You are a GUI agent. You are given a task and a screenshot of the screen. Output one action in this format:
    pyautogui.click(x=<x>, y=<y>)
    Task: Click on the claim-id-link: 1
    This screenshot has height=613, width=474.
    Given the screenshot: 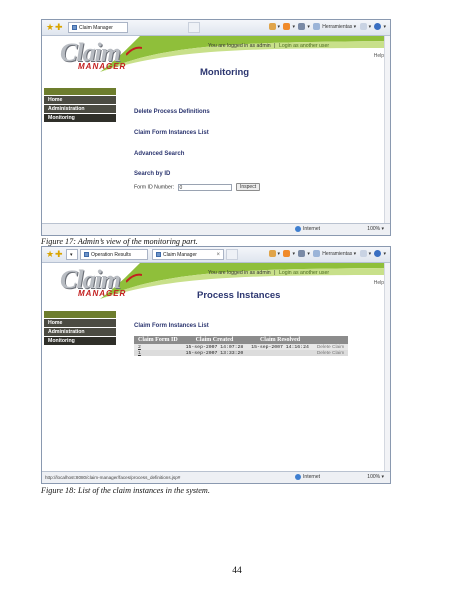 What is the action you would take?
    pyautogui.click(x=158, y=353)
    